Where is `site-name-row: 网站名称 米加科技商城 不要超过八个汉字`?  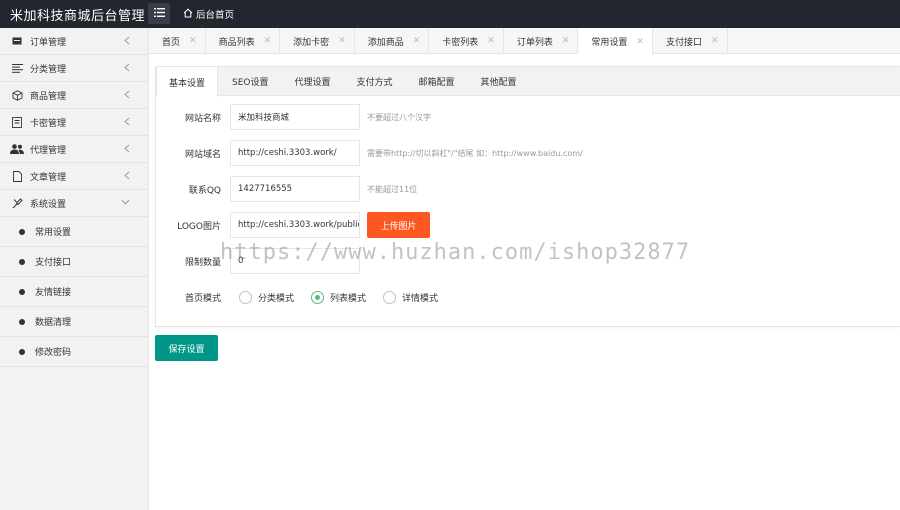 site-name-row: 网站名称 米加科技商城 不要超过八个汉字 is located at coordinates (293, 117).